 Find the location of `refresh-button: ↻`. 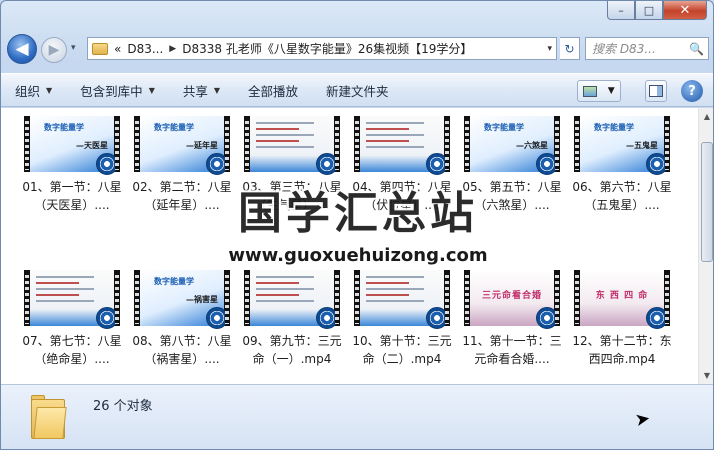

refresh-button: ↻ is located at coordinates (570, 48).